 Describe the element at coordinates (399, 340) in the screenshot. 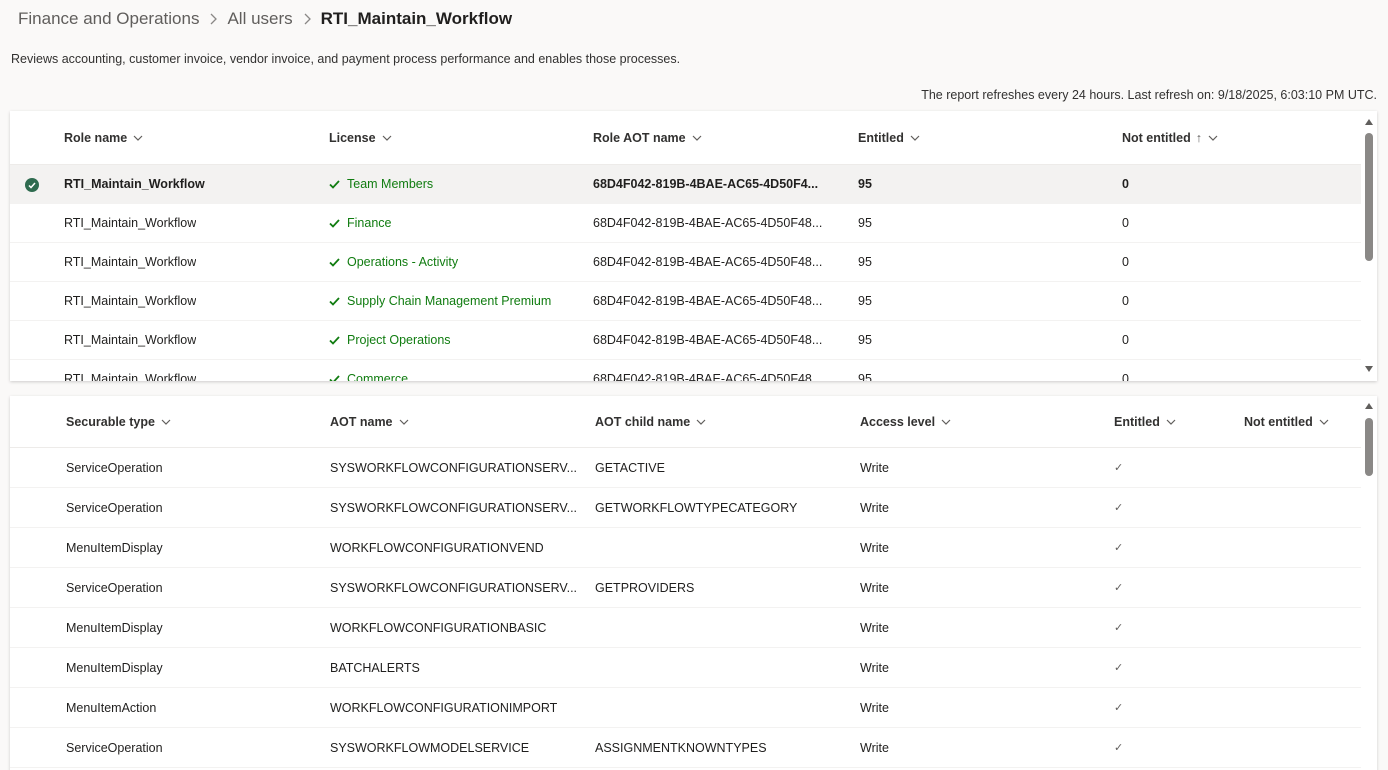

I see `license-label: Project Operations` at that location.